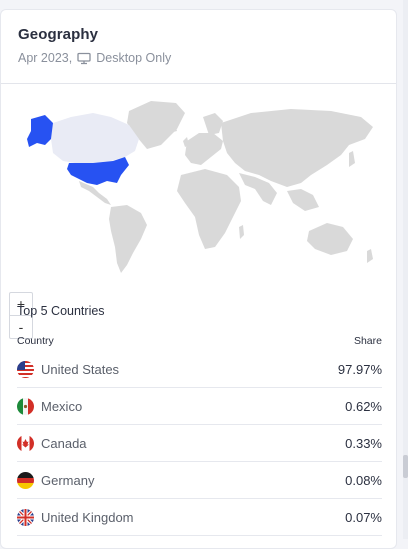  Describe the element at coordinates (84, 58) in the screenshot. I see `monitor-icon` at that location.